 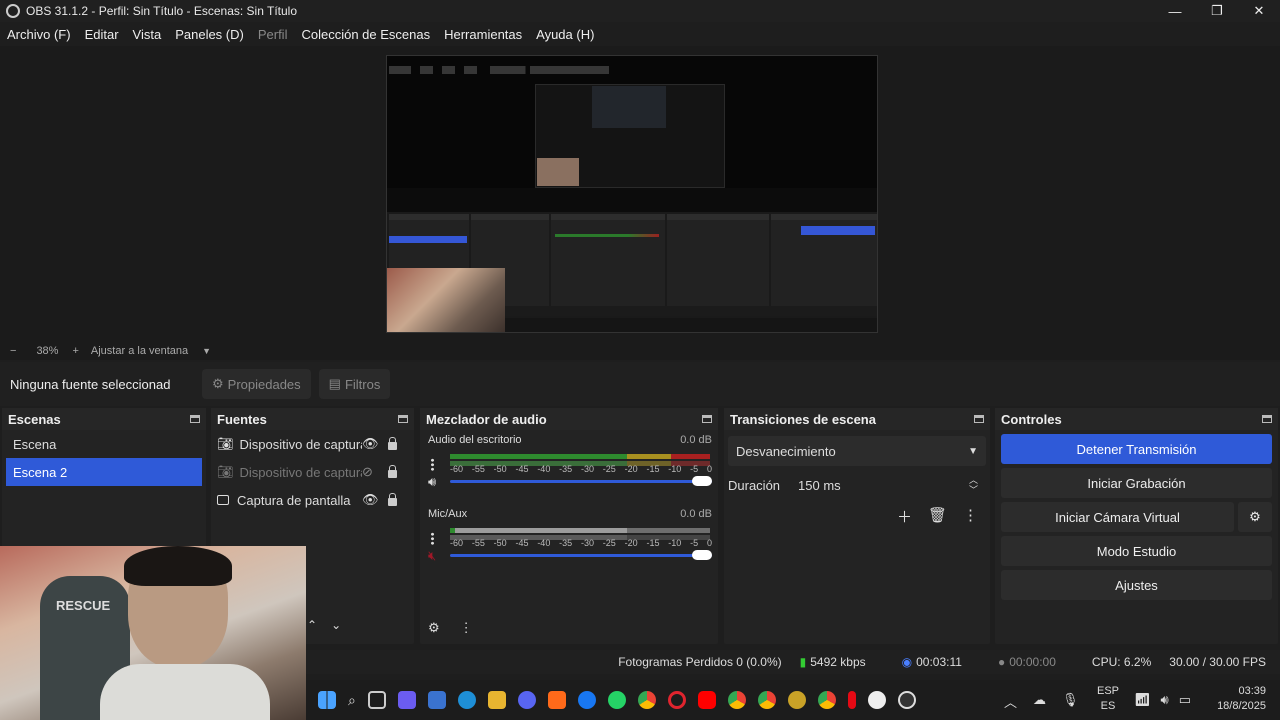 What do you see at coordinates (336, 625) in the screenshot?
I see `move-down-icon: ⌄` at bounding box center [336, 625].